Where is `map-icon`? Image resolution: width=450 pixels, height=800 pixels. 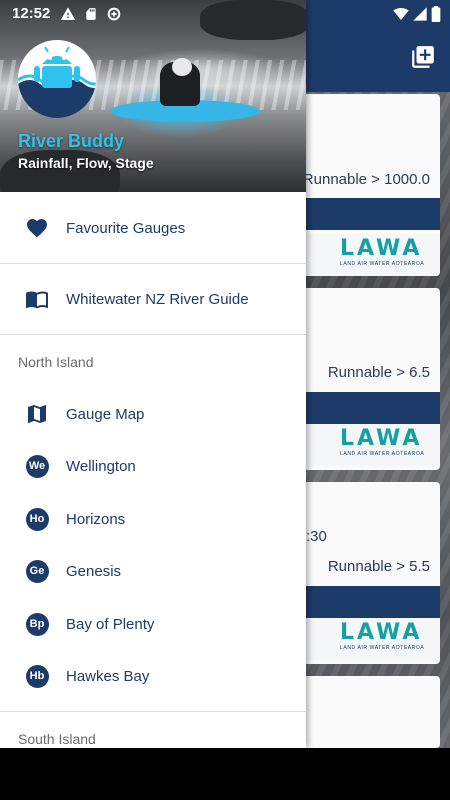
map-icon is located at coordinates (37, 414).